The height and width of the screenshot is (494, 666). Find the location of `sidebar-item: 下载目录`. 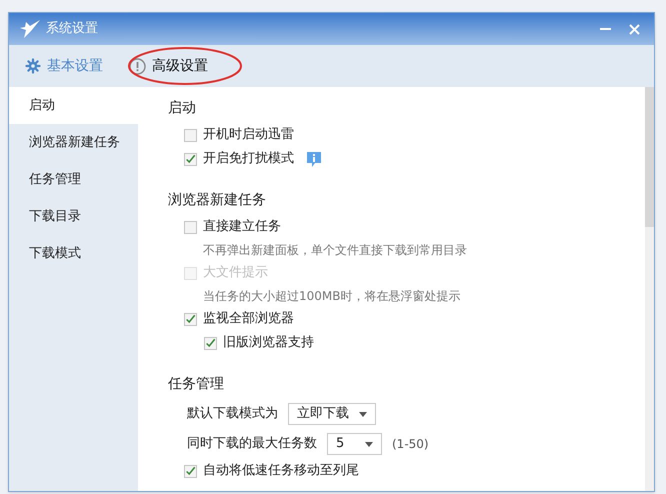

sidebar-item: 下载目录 is located at coordinates (73, 216).